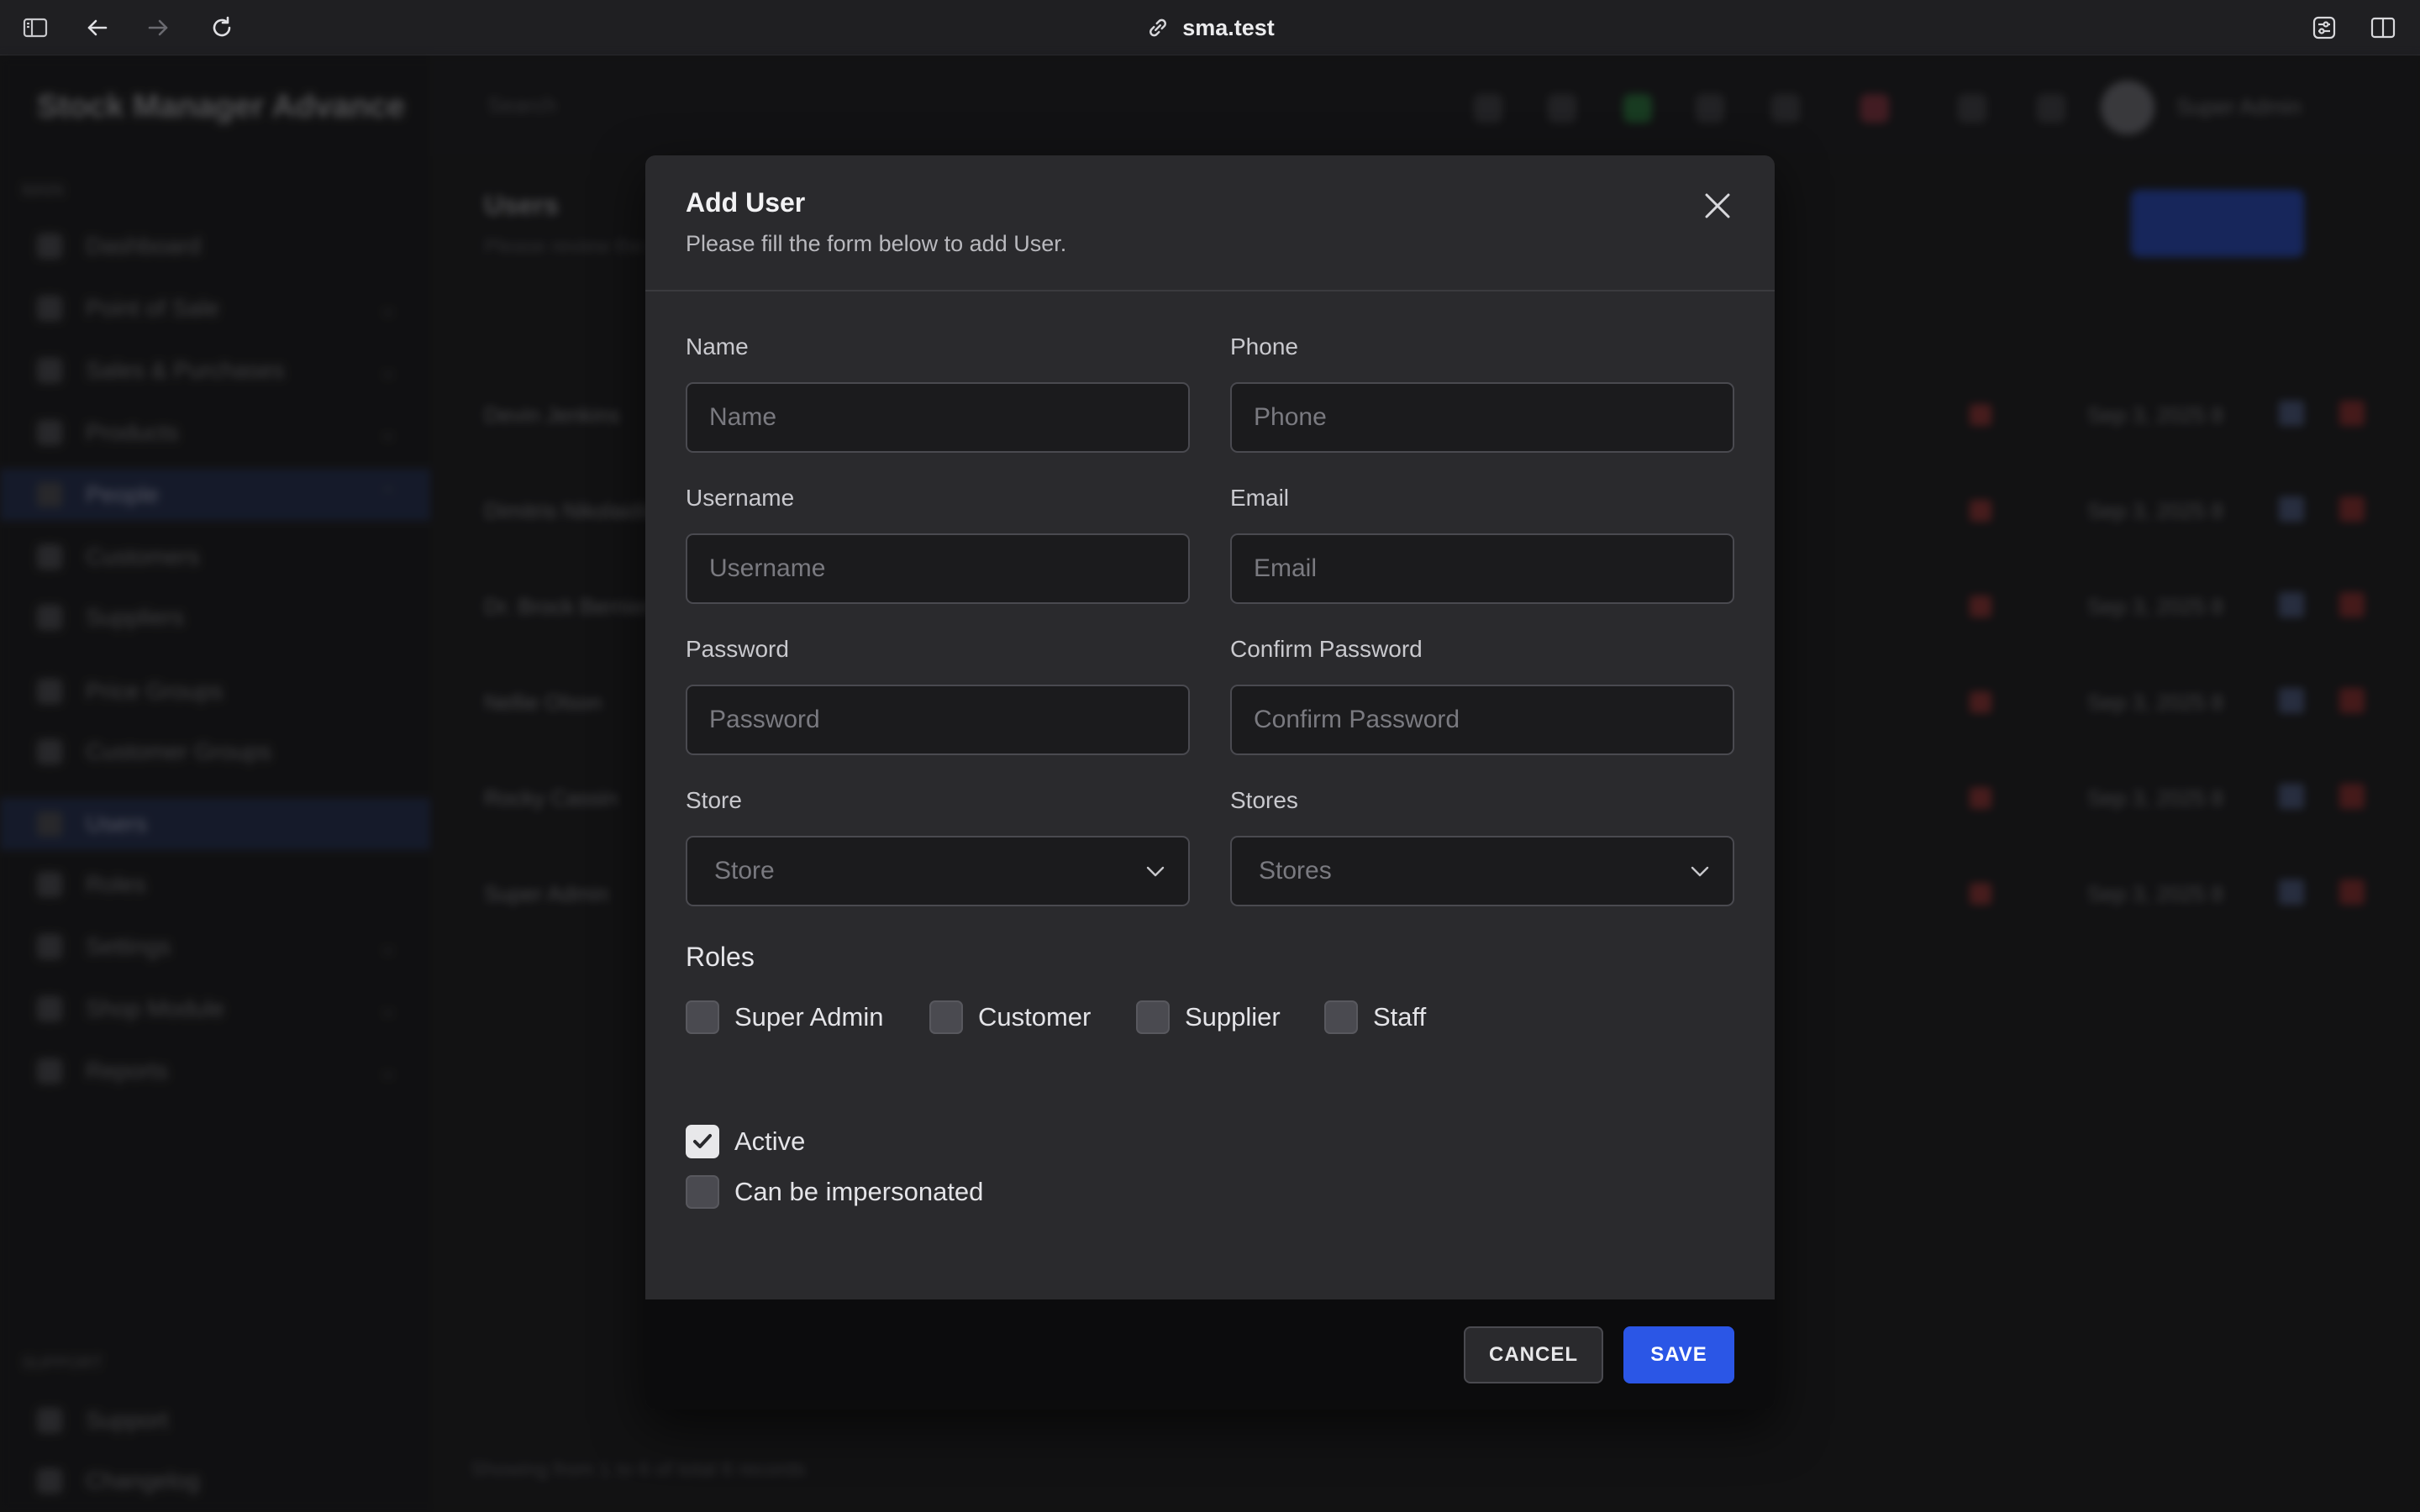  What do you see at coordinates (746, 202) in the screenshot?
I see `modal-title: Add User` at bounding box center [746, 202].